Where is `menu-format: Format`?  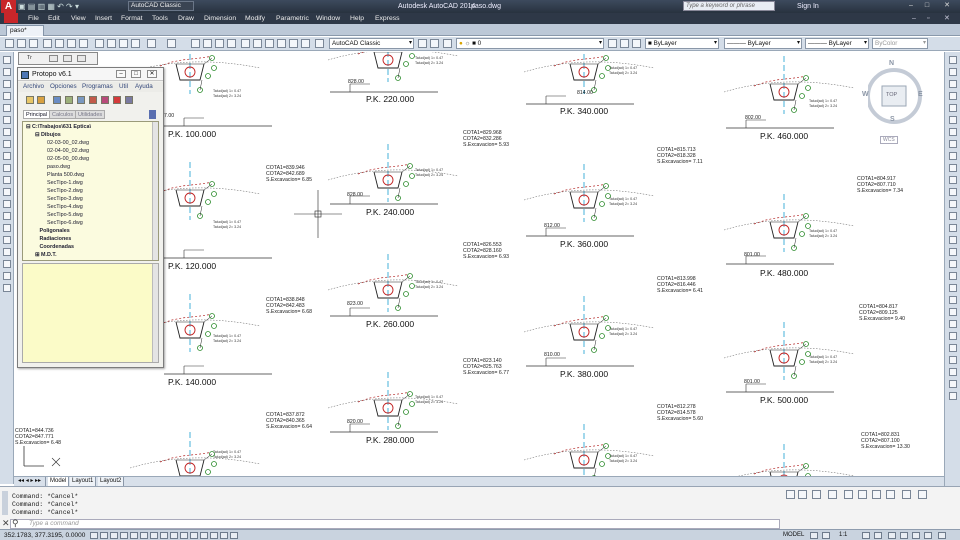
menu-format: Format is located at coordinates (132, 18).